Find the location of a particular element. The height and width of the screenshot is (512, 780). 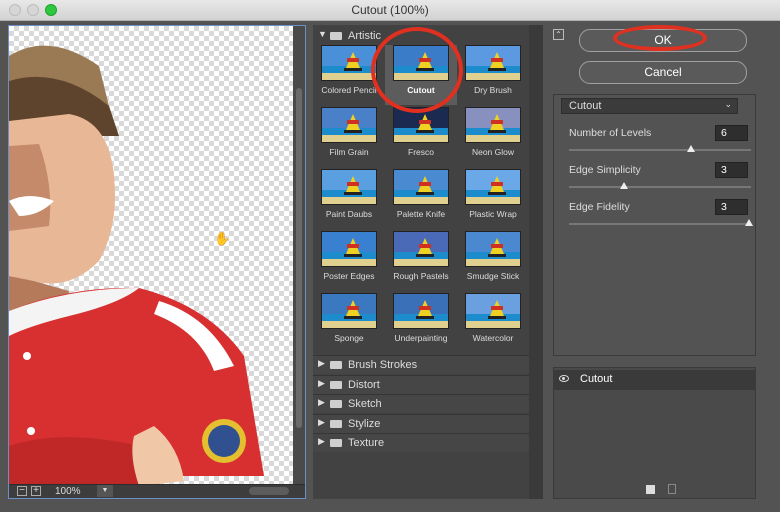

filter-thumb-sponge: Sponge is located at coordinates (349, 323).